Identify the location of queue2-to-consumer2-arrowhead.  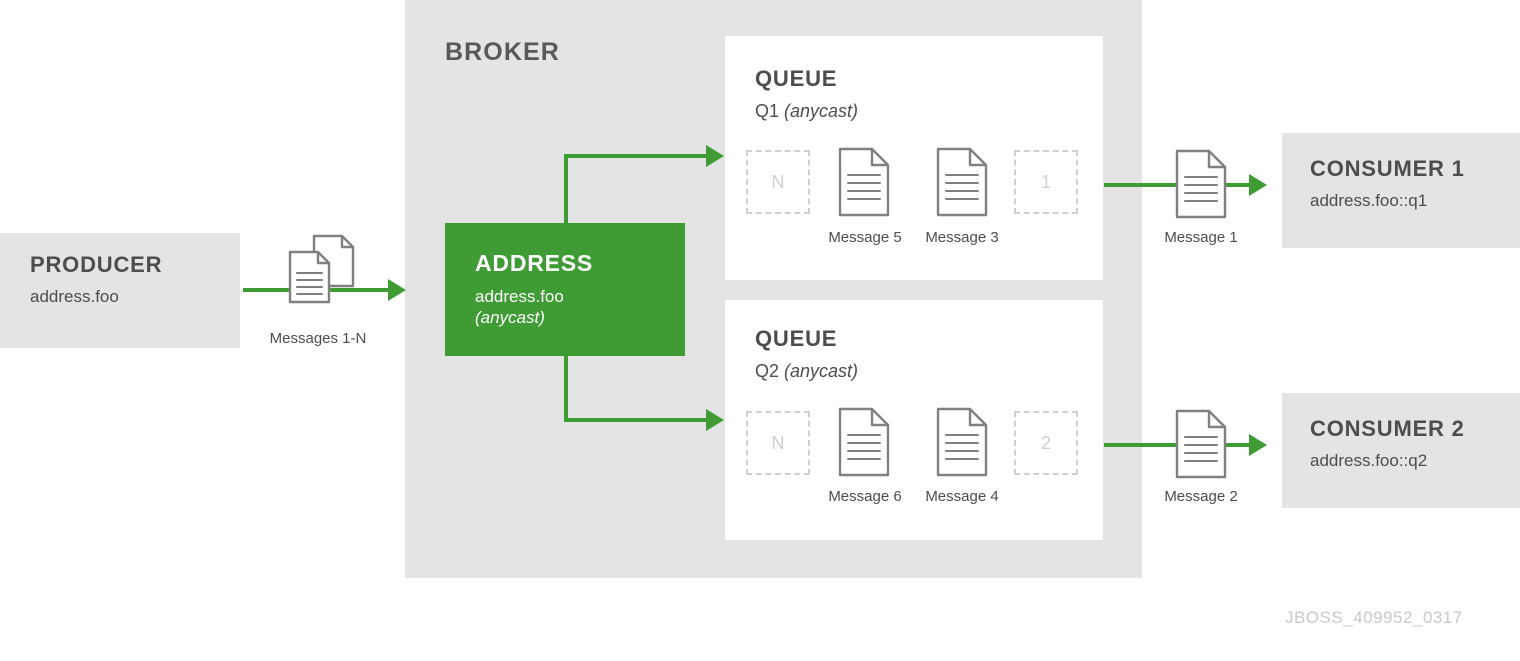
(1258, 445).